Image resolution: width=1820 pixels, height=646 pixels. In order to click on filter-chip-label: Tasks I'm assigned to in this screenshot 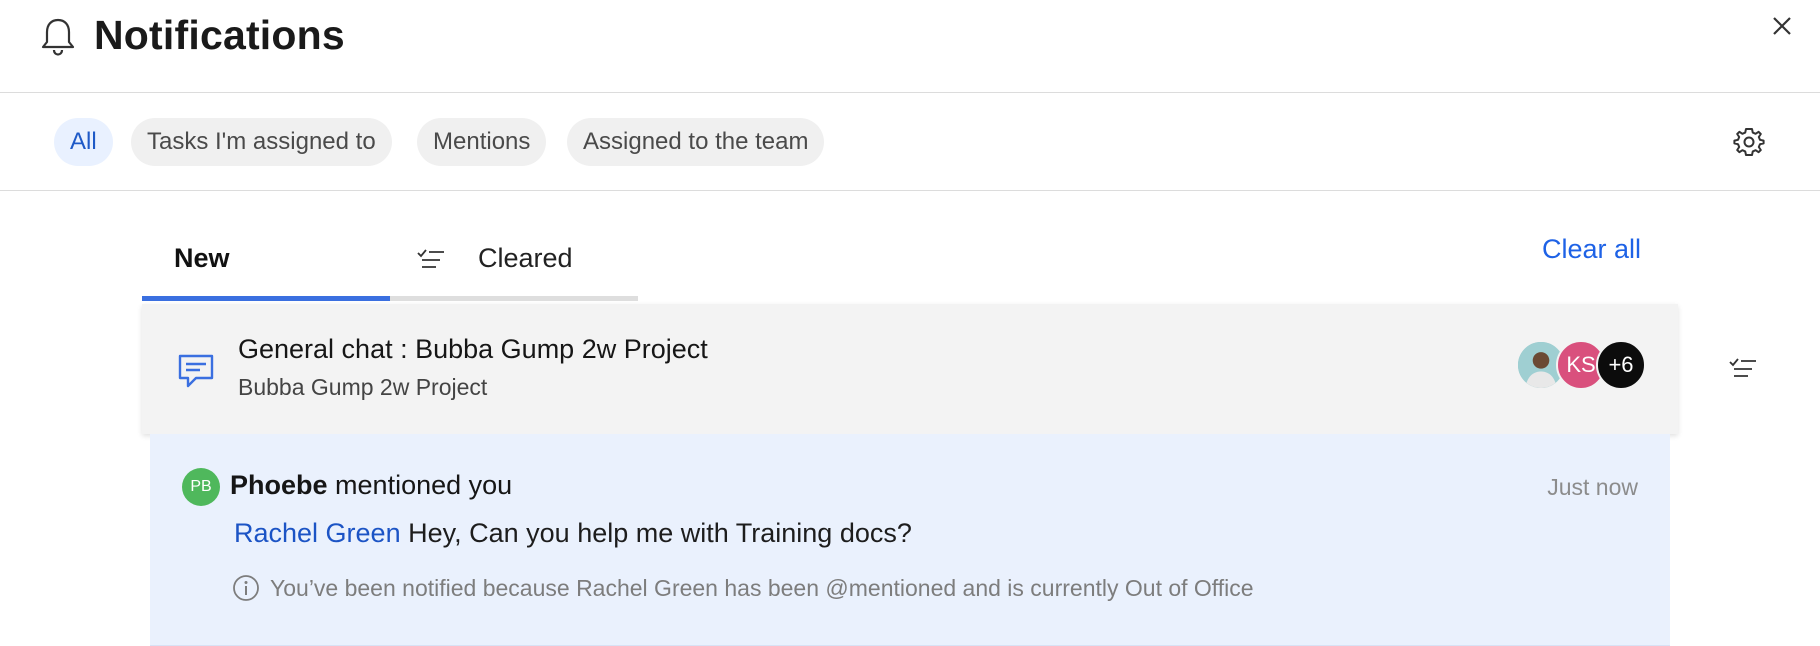, I will do `click(261, 141)`.